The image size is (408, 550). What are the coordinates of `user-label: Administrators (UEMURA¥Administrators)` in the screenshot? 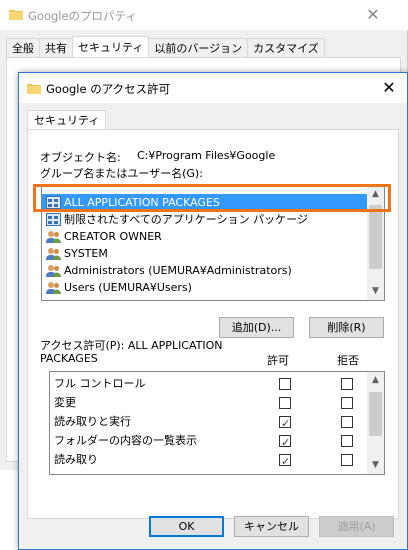 It's located at (178, 270).